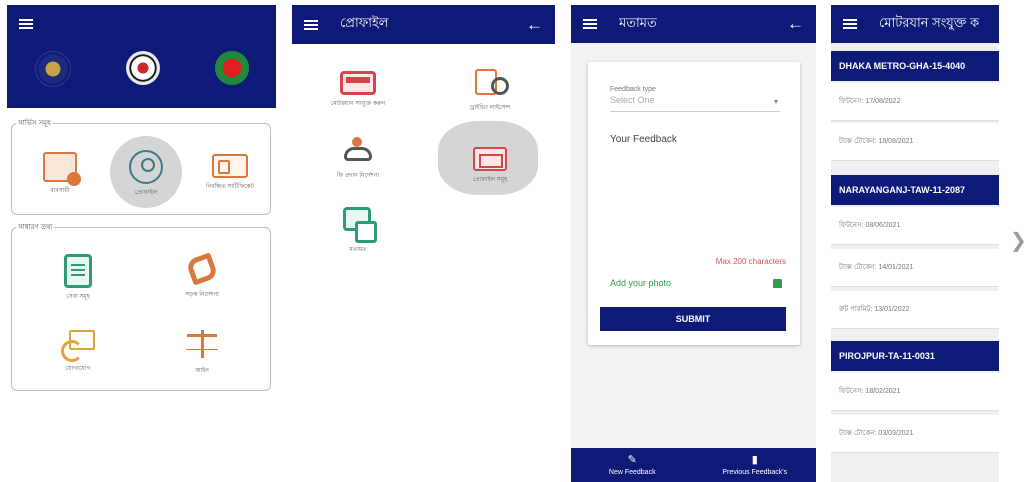 The image size is (1029, 482). I want to click on submit-button: SUBMIT, so click(693, 319).